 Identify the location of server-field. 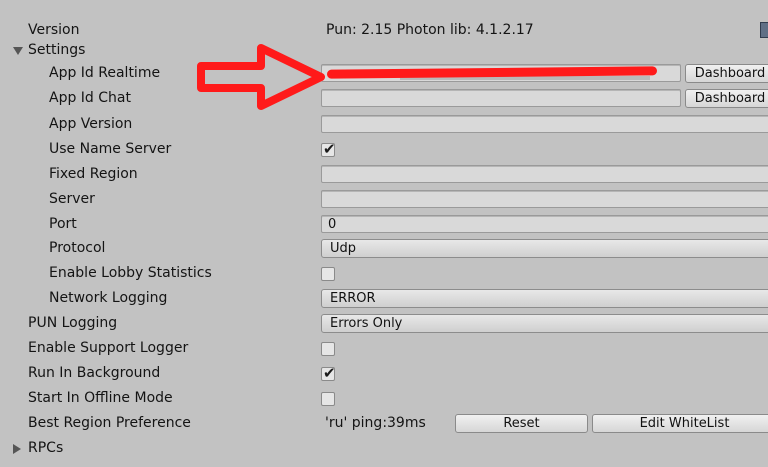
(544, 199).